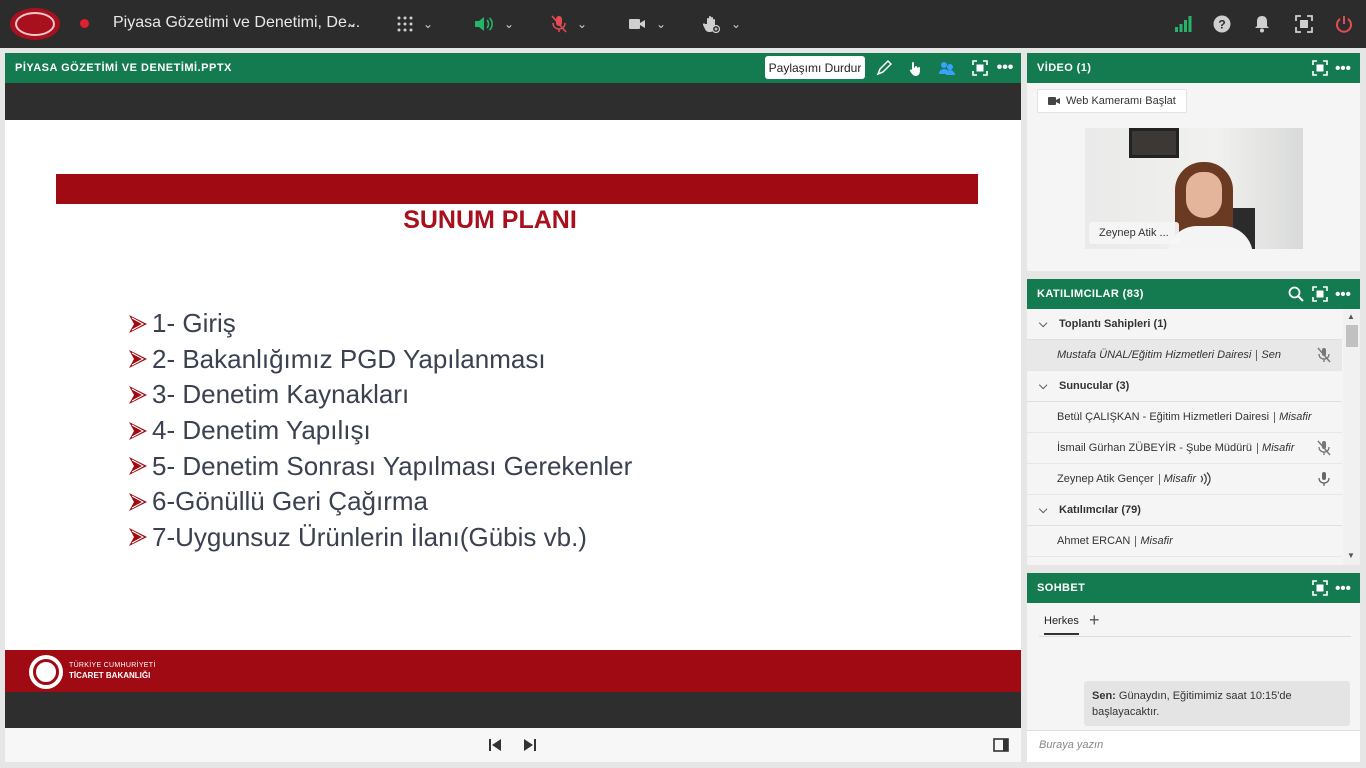  What do you see at coordinates (1351, 555) in the screenshot?
I see `scroll-down-icon: ▼` at bounding box center [1351, 555].